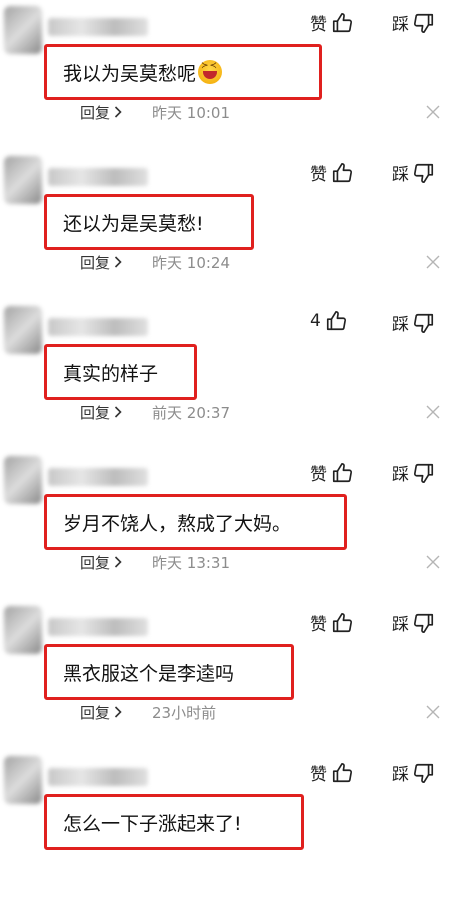  I want to click on comment-meta: 回复 昨天 13:31, so click(155, 562).